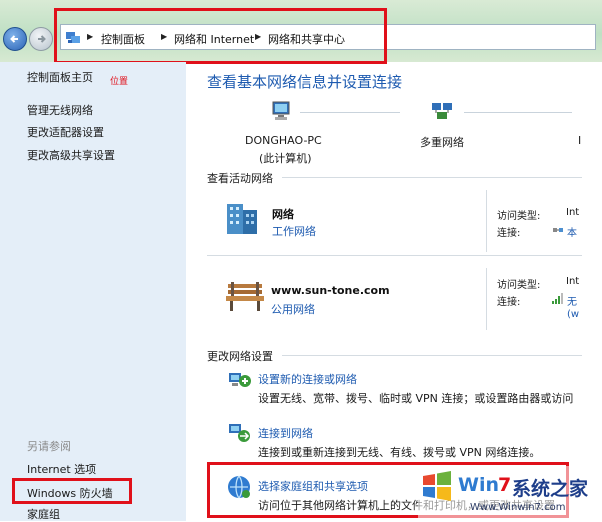 The width and height of the screenshot is (602, 522). Describe the element at coordinates (399, 452) in the screenshot. I see `connect-to-network-desc: 连接到或重新连接到无线、有线、拨号或 VPN 网络连接。` at that location.